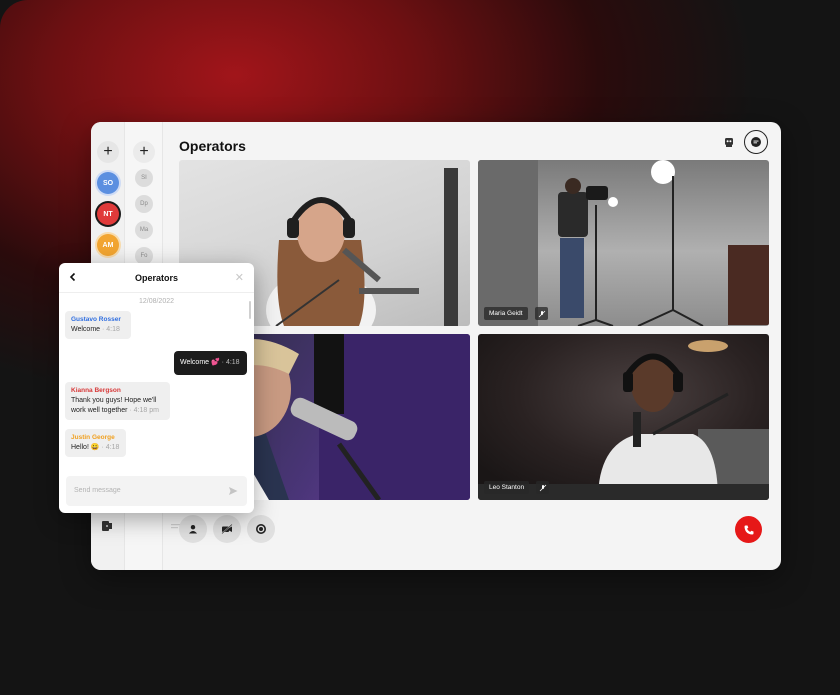  Describe the element at coordinates (96, 390) in the screenshot. I see `message-sender: Kianna Bergson` at that location.